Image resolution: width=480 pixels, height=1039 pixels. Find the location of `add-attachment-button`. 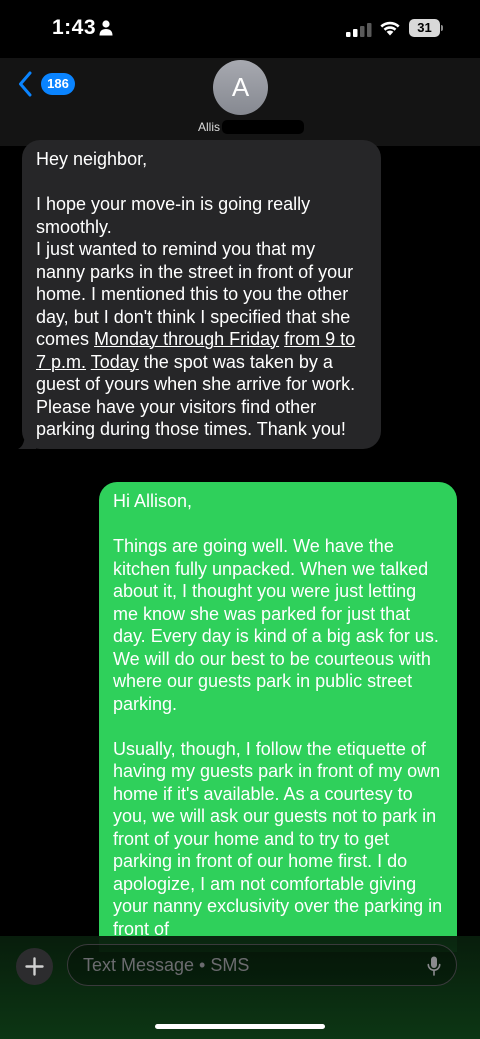

add-attachment-button is located at coordinates (34, 966).